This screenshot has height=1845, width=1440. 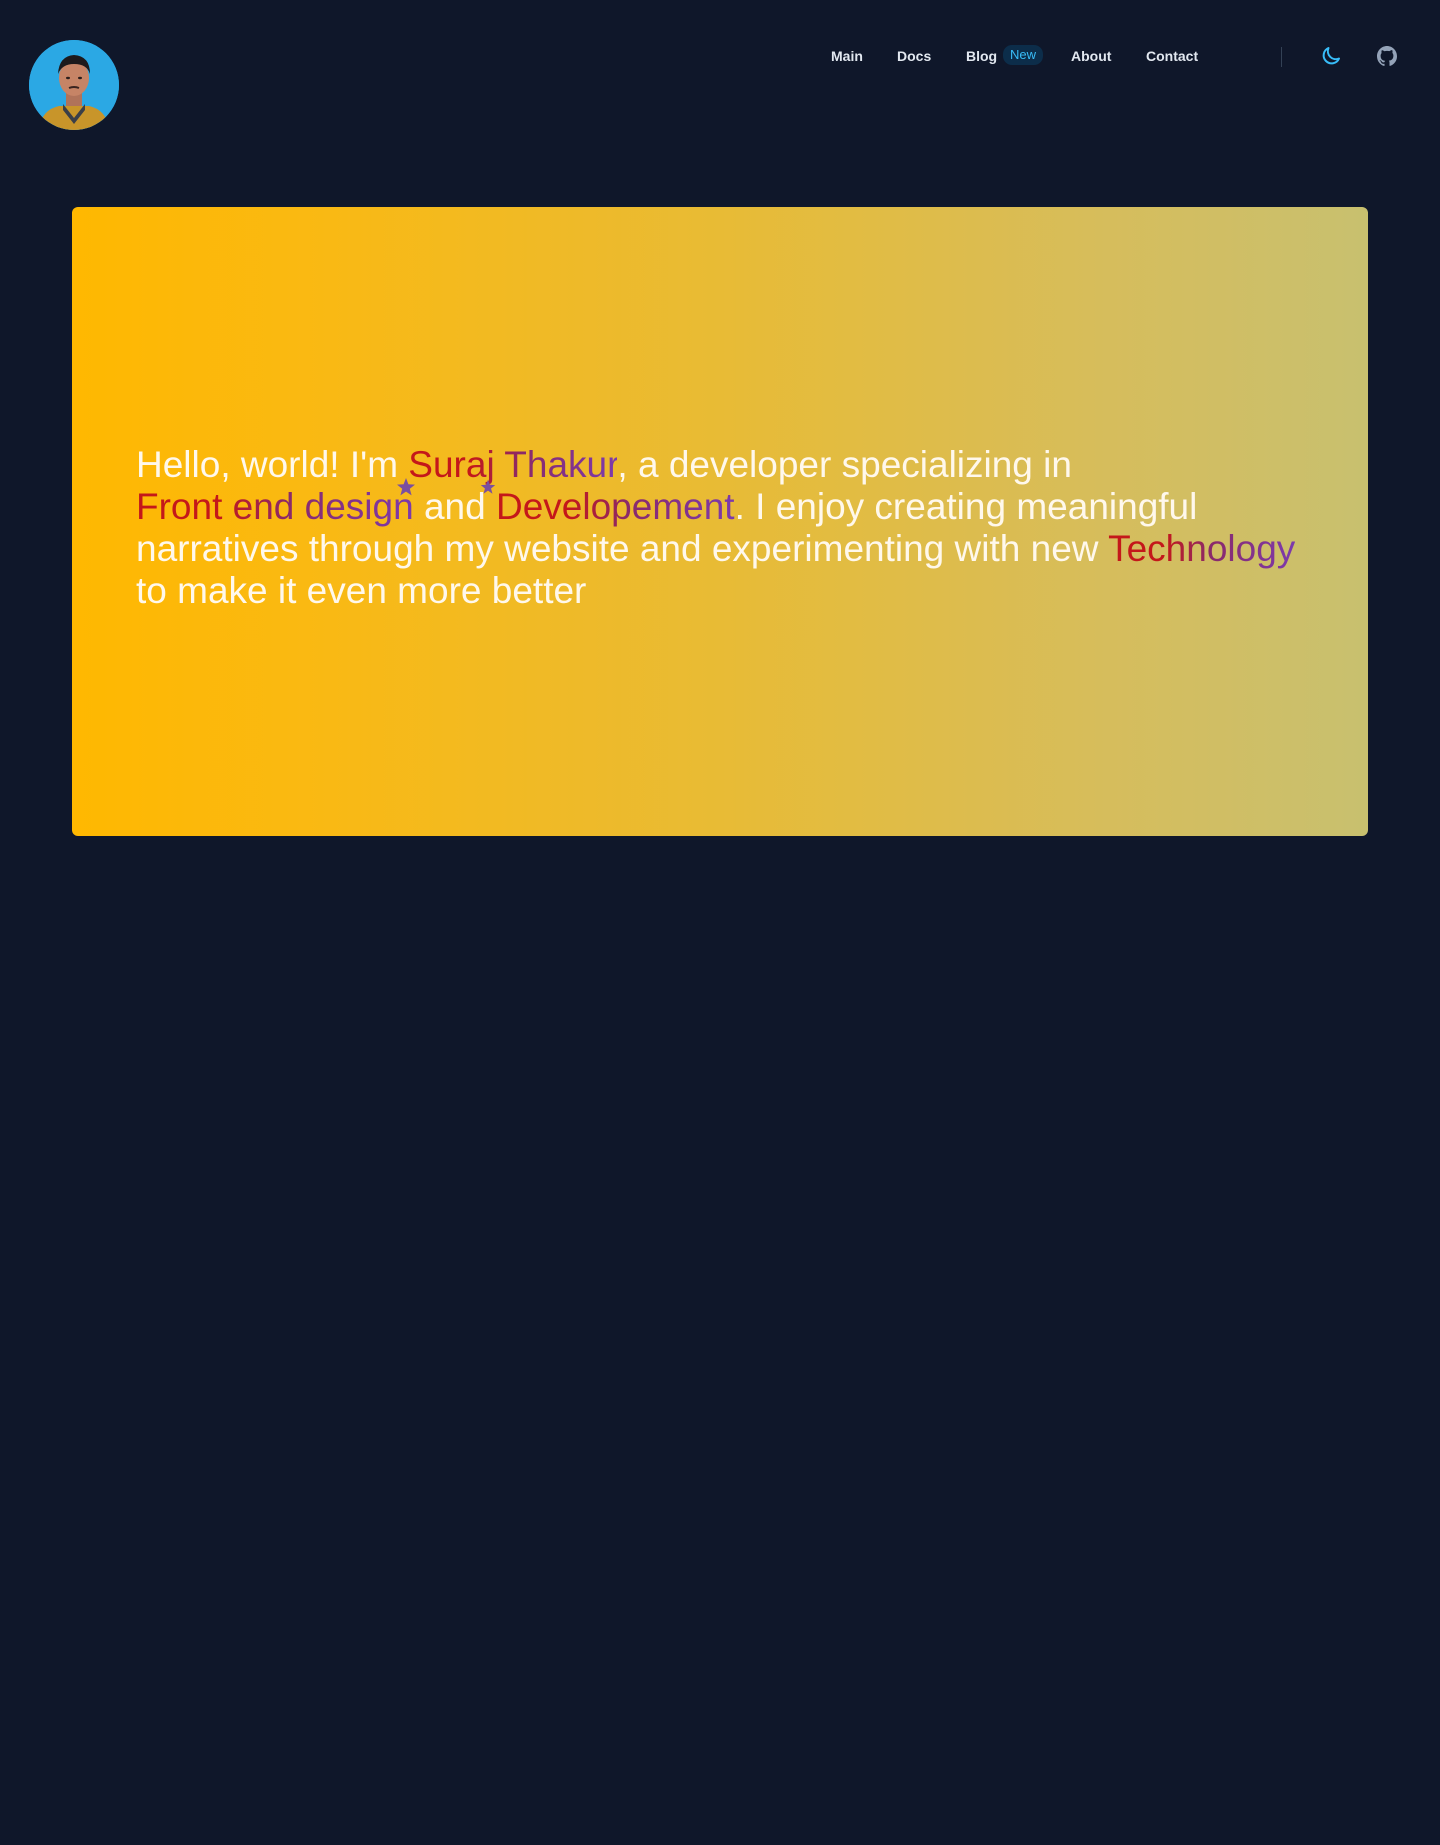 I want to click on github-icon, so click(x=1387, y=56).